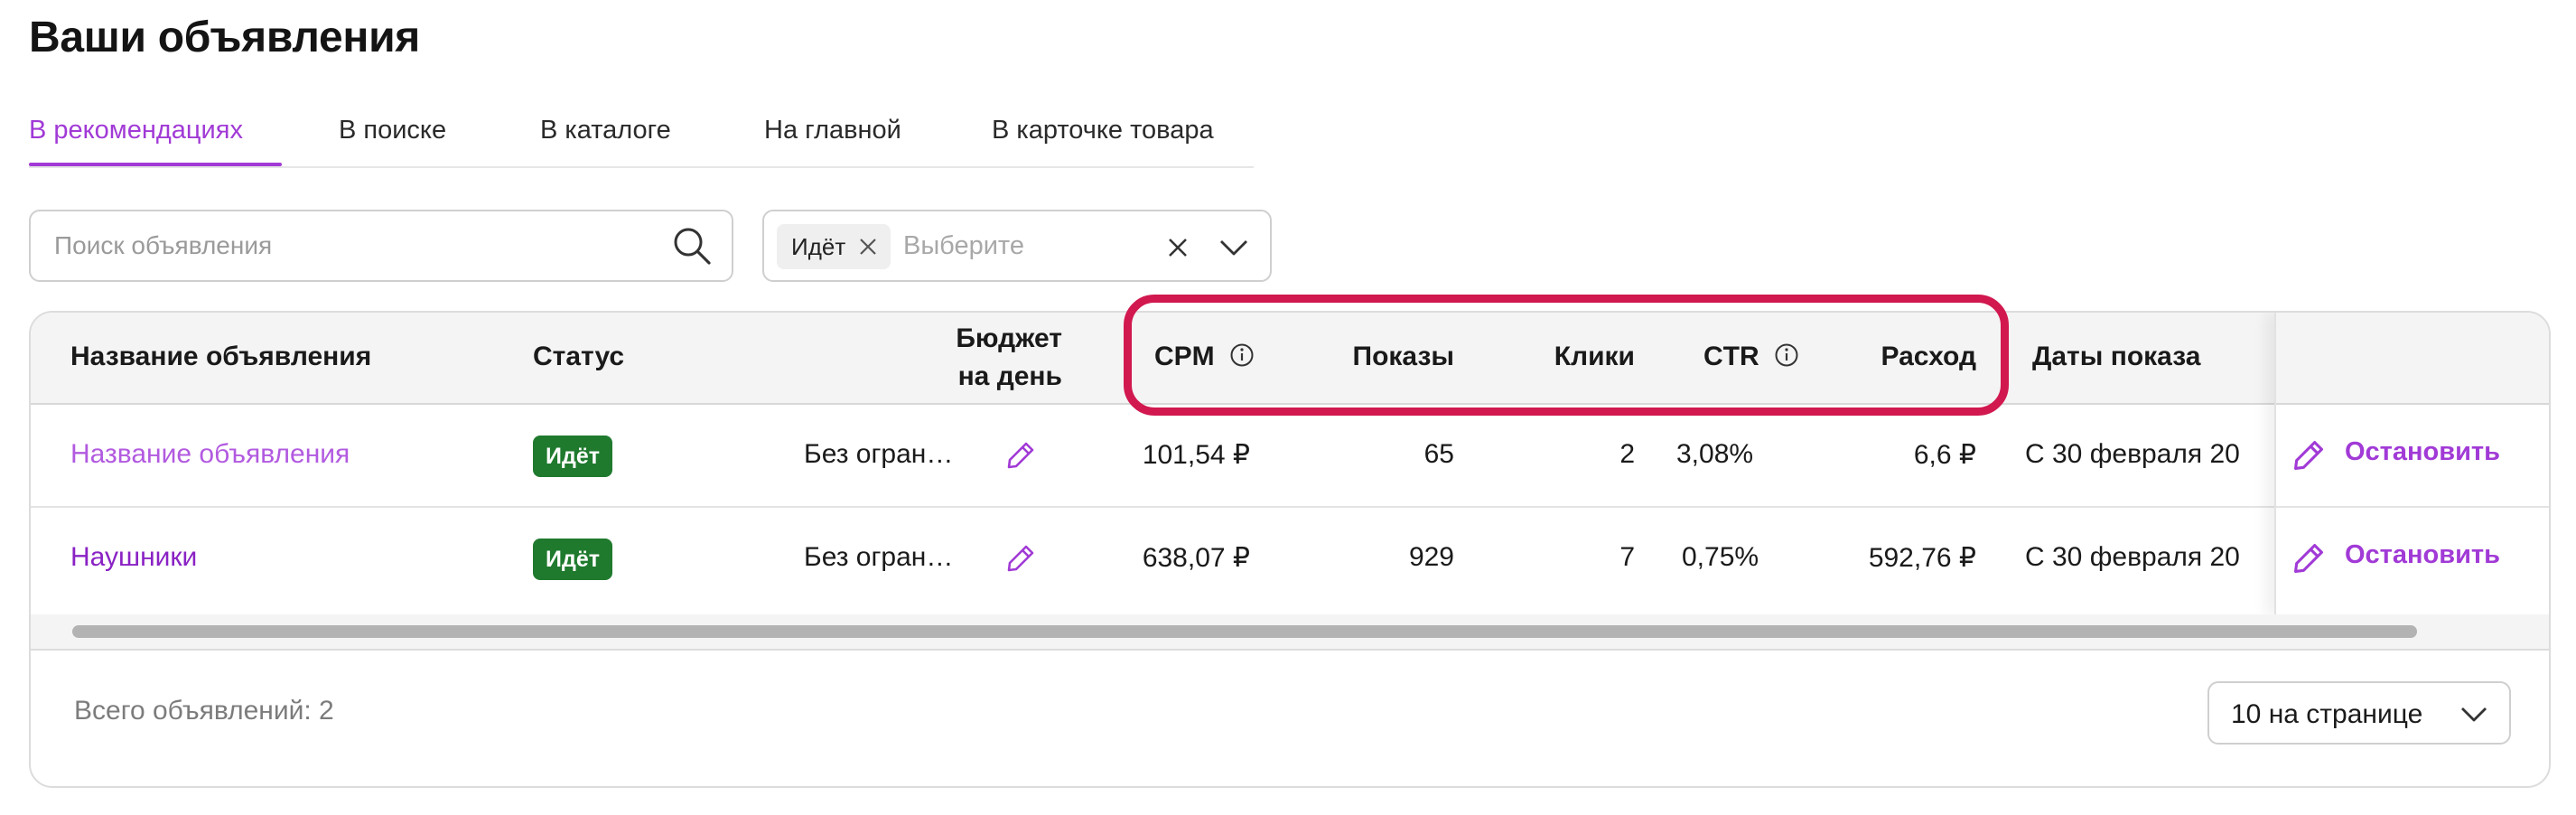  I want to click on page-title: Ваши объявления, so click(224, 38).